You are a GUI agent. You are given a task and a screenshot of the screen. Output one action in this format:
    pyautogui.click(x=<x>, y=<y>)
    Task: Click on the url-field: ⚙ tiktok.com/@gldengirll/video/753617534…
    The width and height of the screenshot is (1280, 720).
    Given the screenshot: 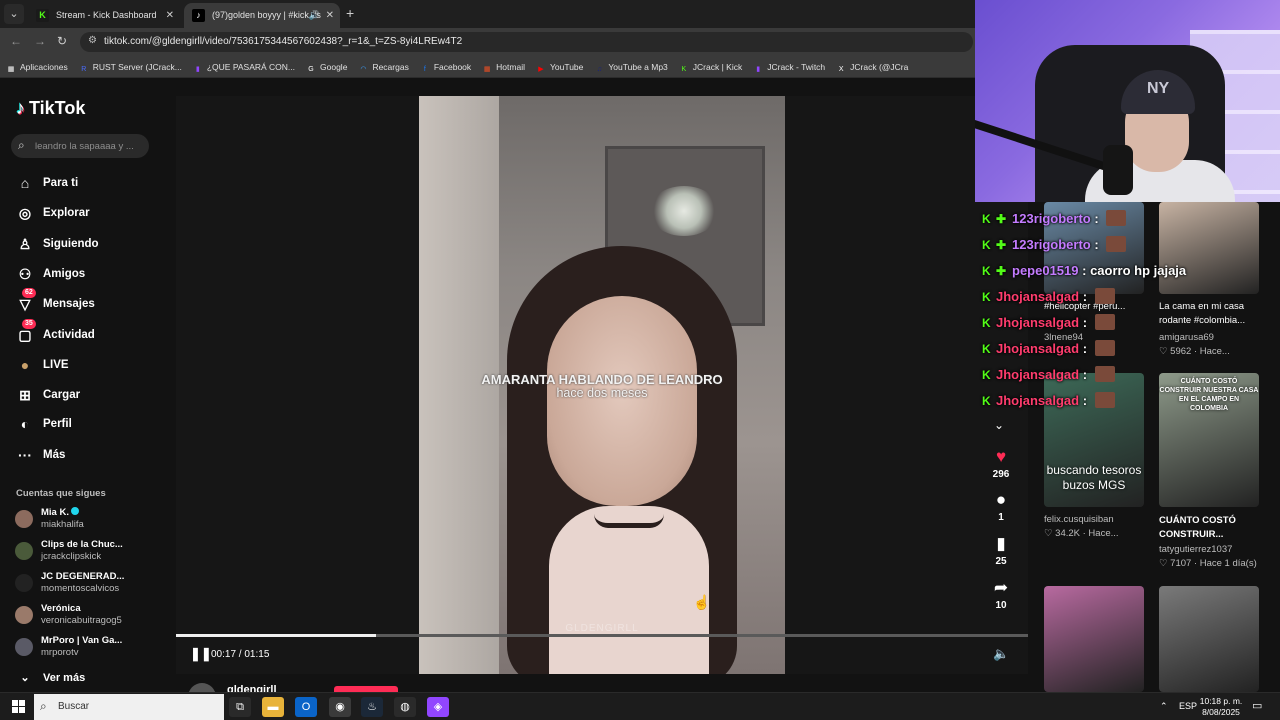 What is the action you would take?
    pyautogui.click(x=526, y=42)
    